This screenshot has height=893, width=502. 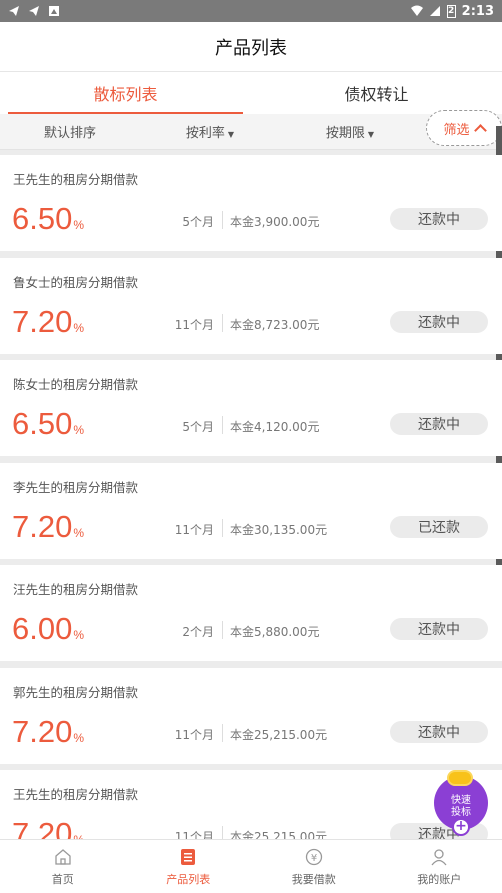 I want to click on loan-card: 郭先生的租房分期借款 7.20% 11个月 本金25,215.00元 还款中, so click(x=251, y=715).